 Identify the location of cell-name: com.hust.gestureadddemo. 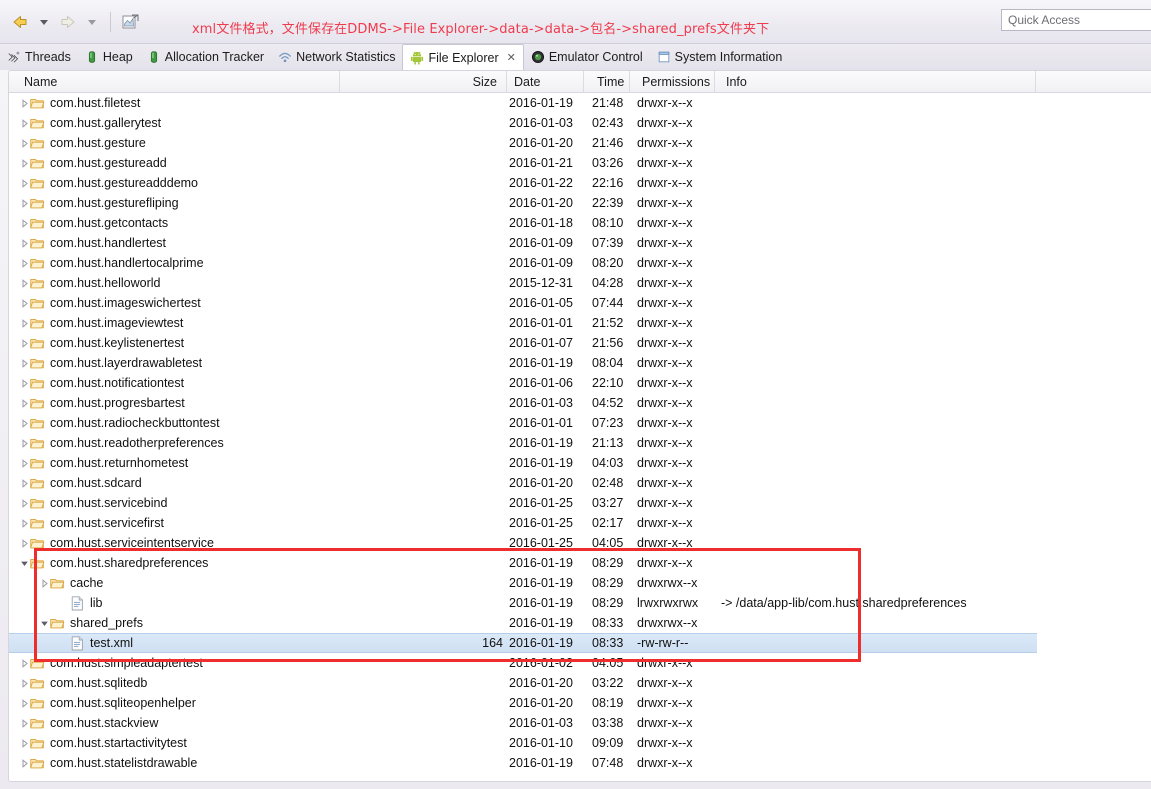
(108, 183).